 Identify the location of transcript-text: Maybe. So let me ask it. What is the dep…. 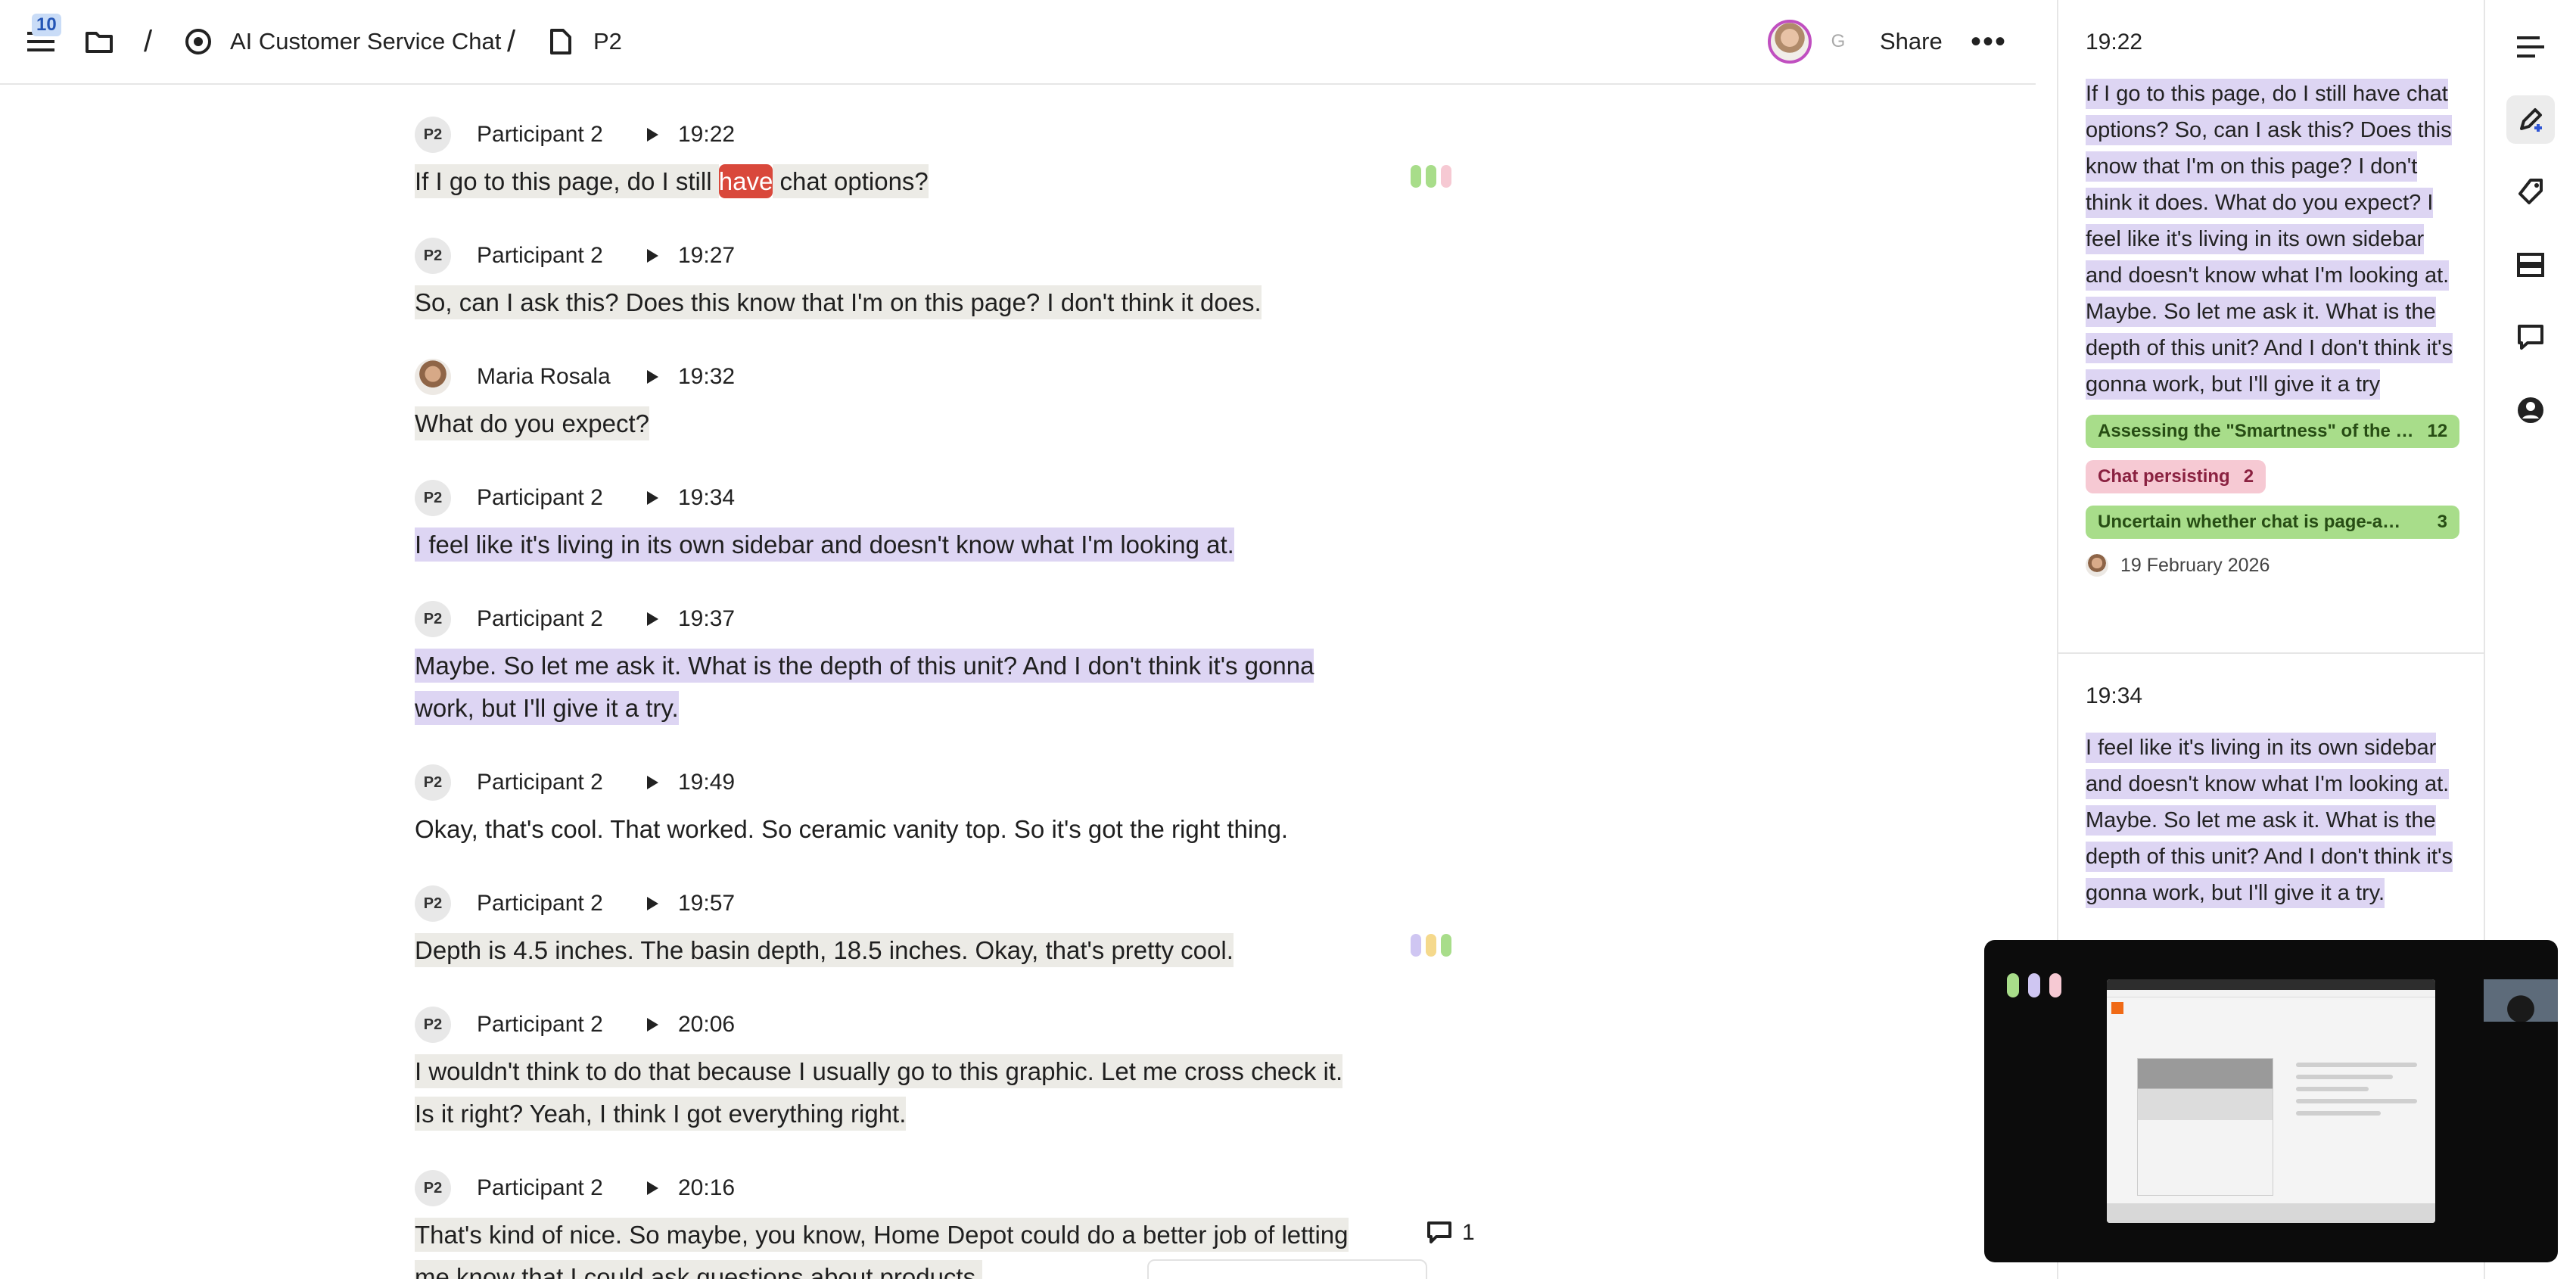
(891, 687).